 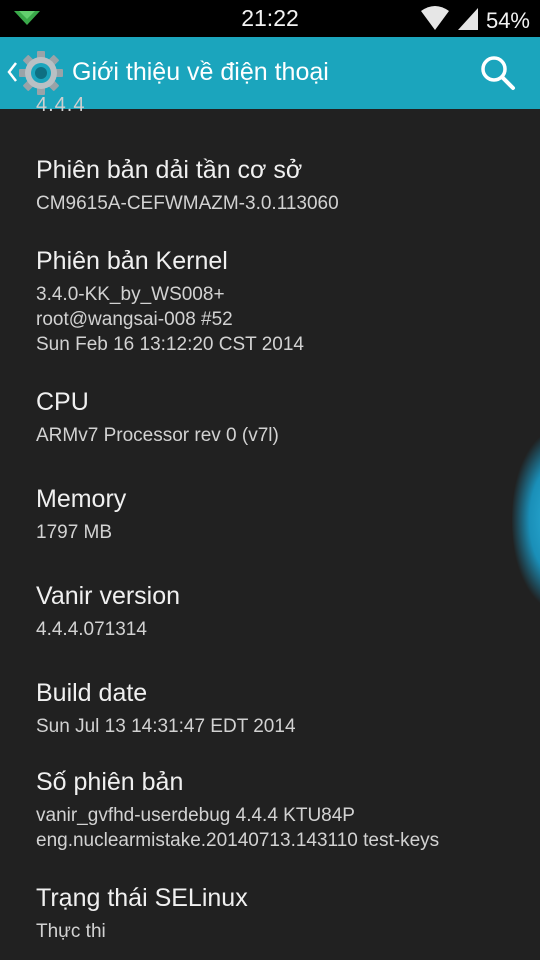 I want to click on signal-icon, so click(x=468, y=20).